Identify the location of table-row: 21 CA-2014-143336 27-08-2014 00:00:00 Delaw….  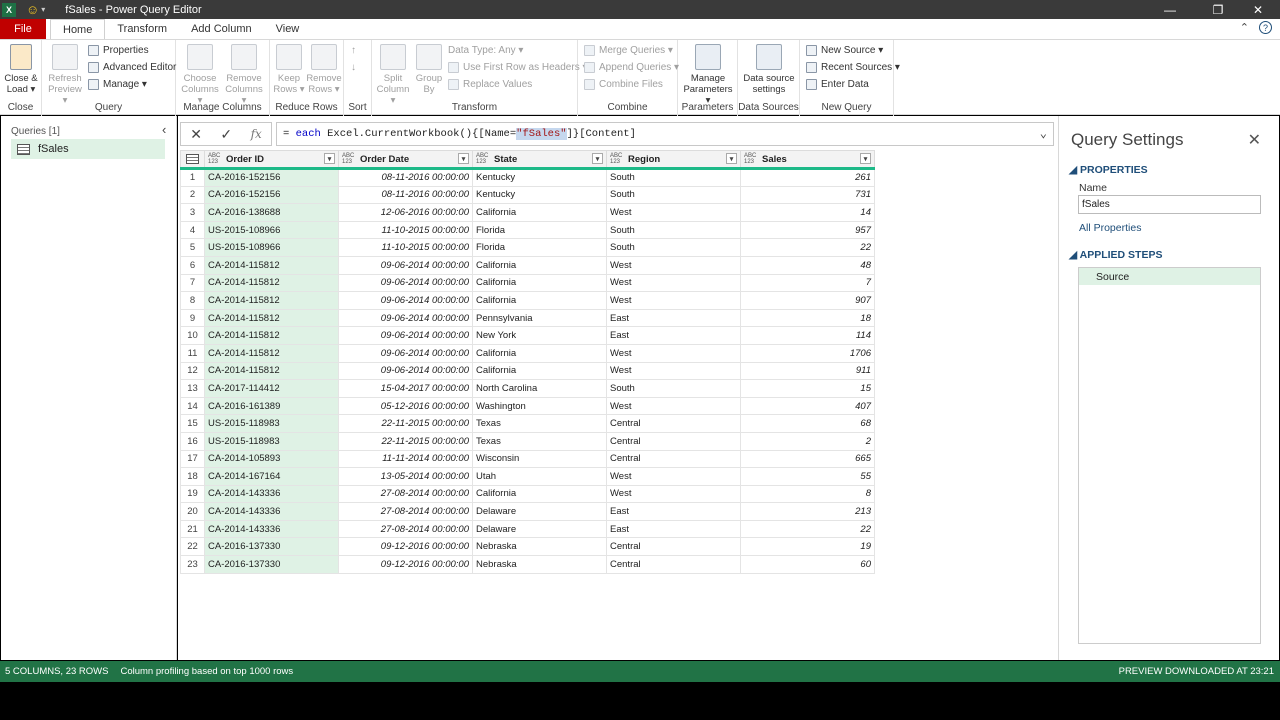
(527, 529).